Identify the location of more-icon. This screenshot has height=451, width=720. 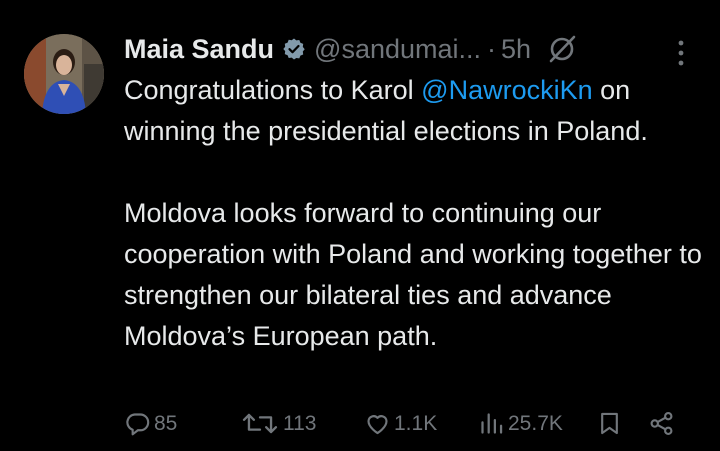
(681, 53).